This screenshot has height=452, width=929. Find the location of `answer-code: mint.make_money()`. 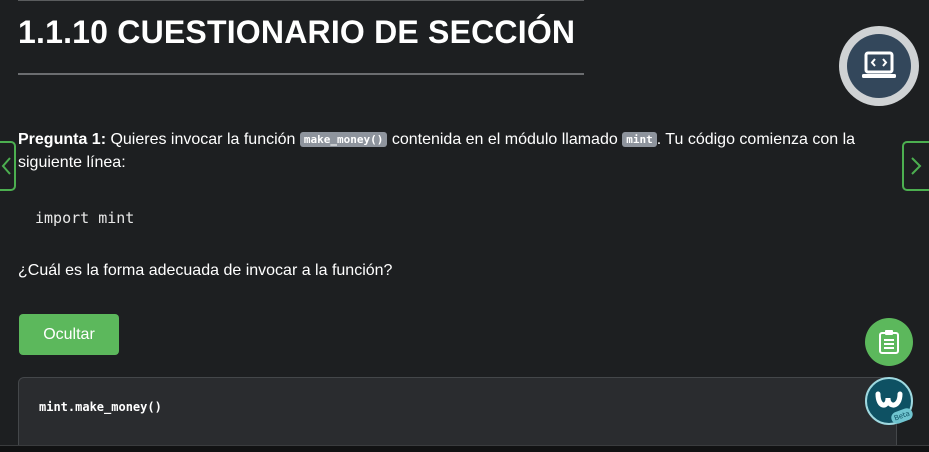

answer-code: mint.make_money() is located at coordinates (100, 407).